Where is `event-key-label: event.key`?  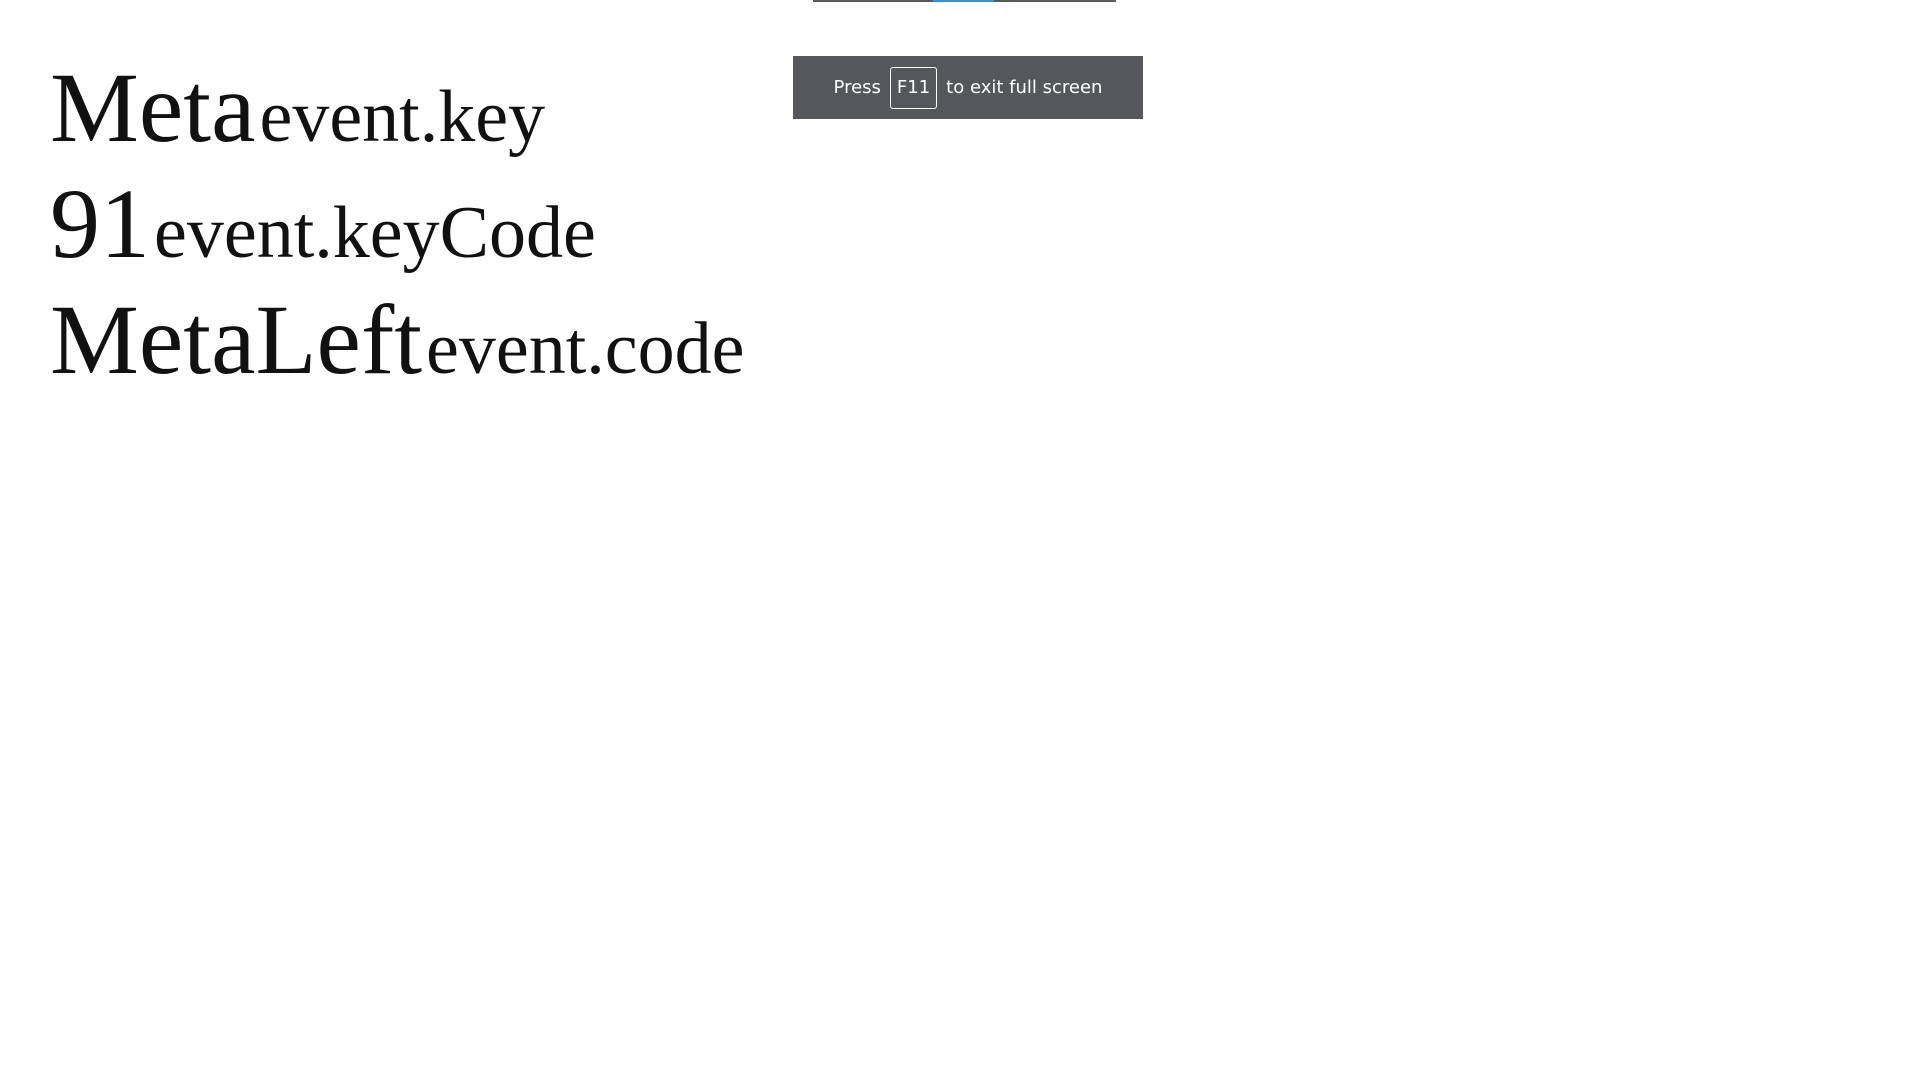 event-key-label: event.key is located at coordinates (402, 117).